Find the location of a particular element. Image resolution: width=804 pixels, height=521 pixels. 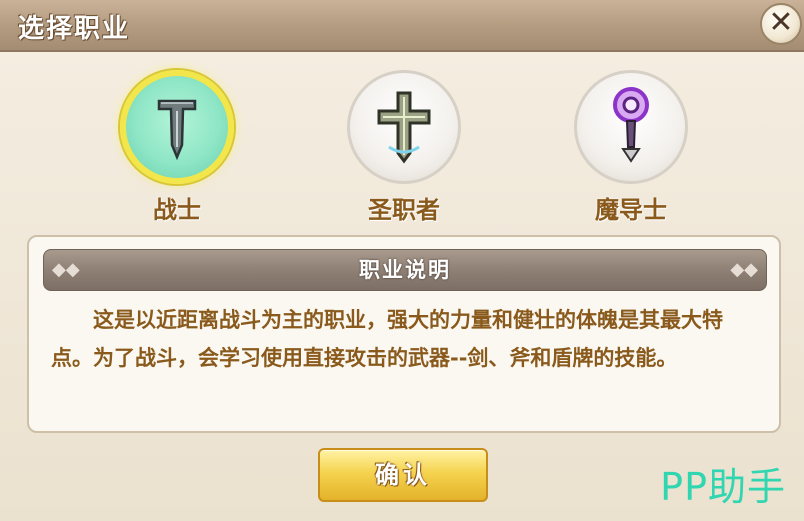

class-option-cleric: 圣职者 is located at coordinates (404, 147).